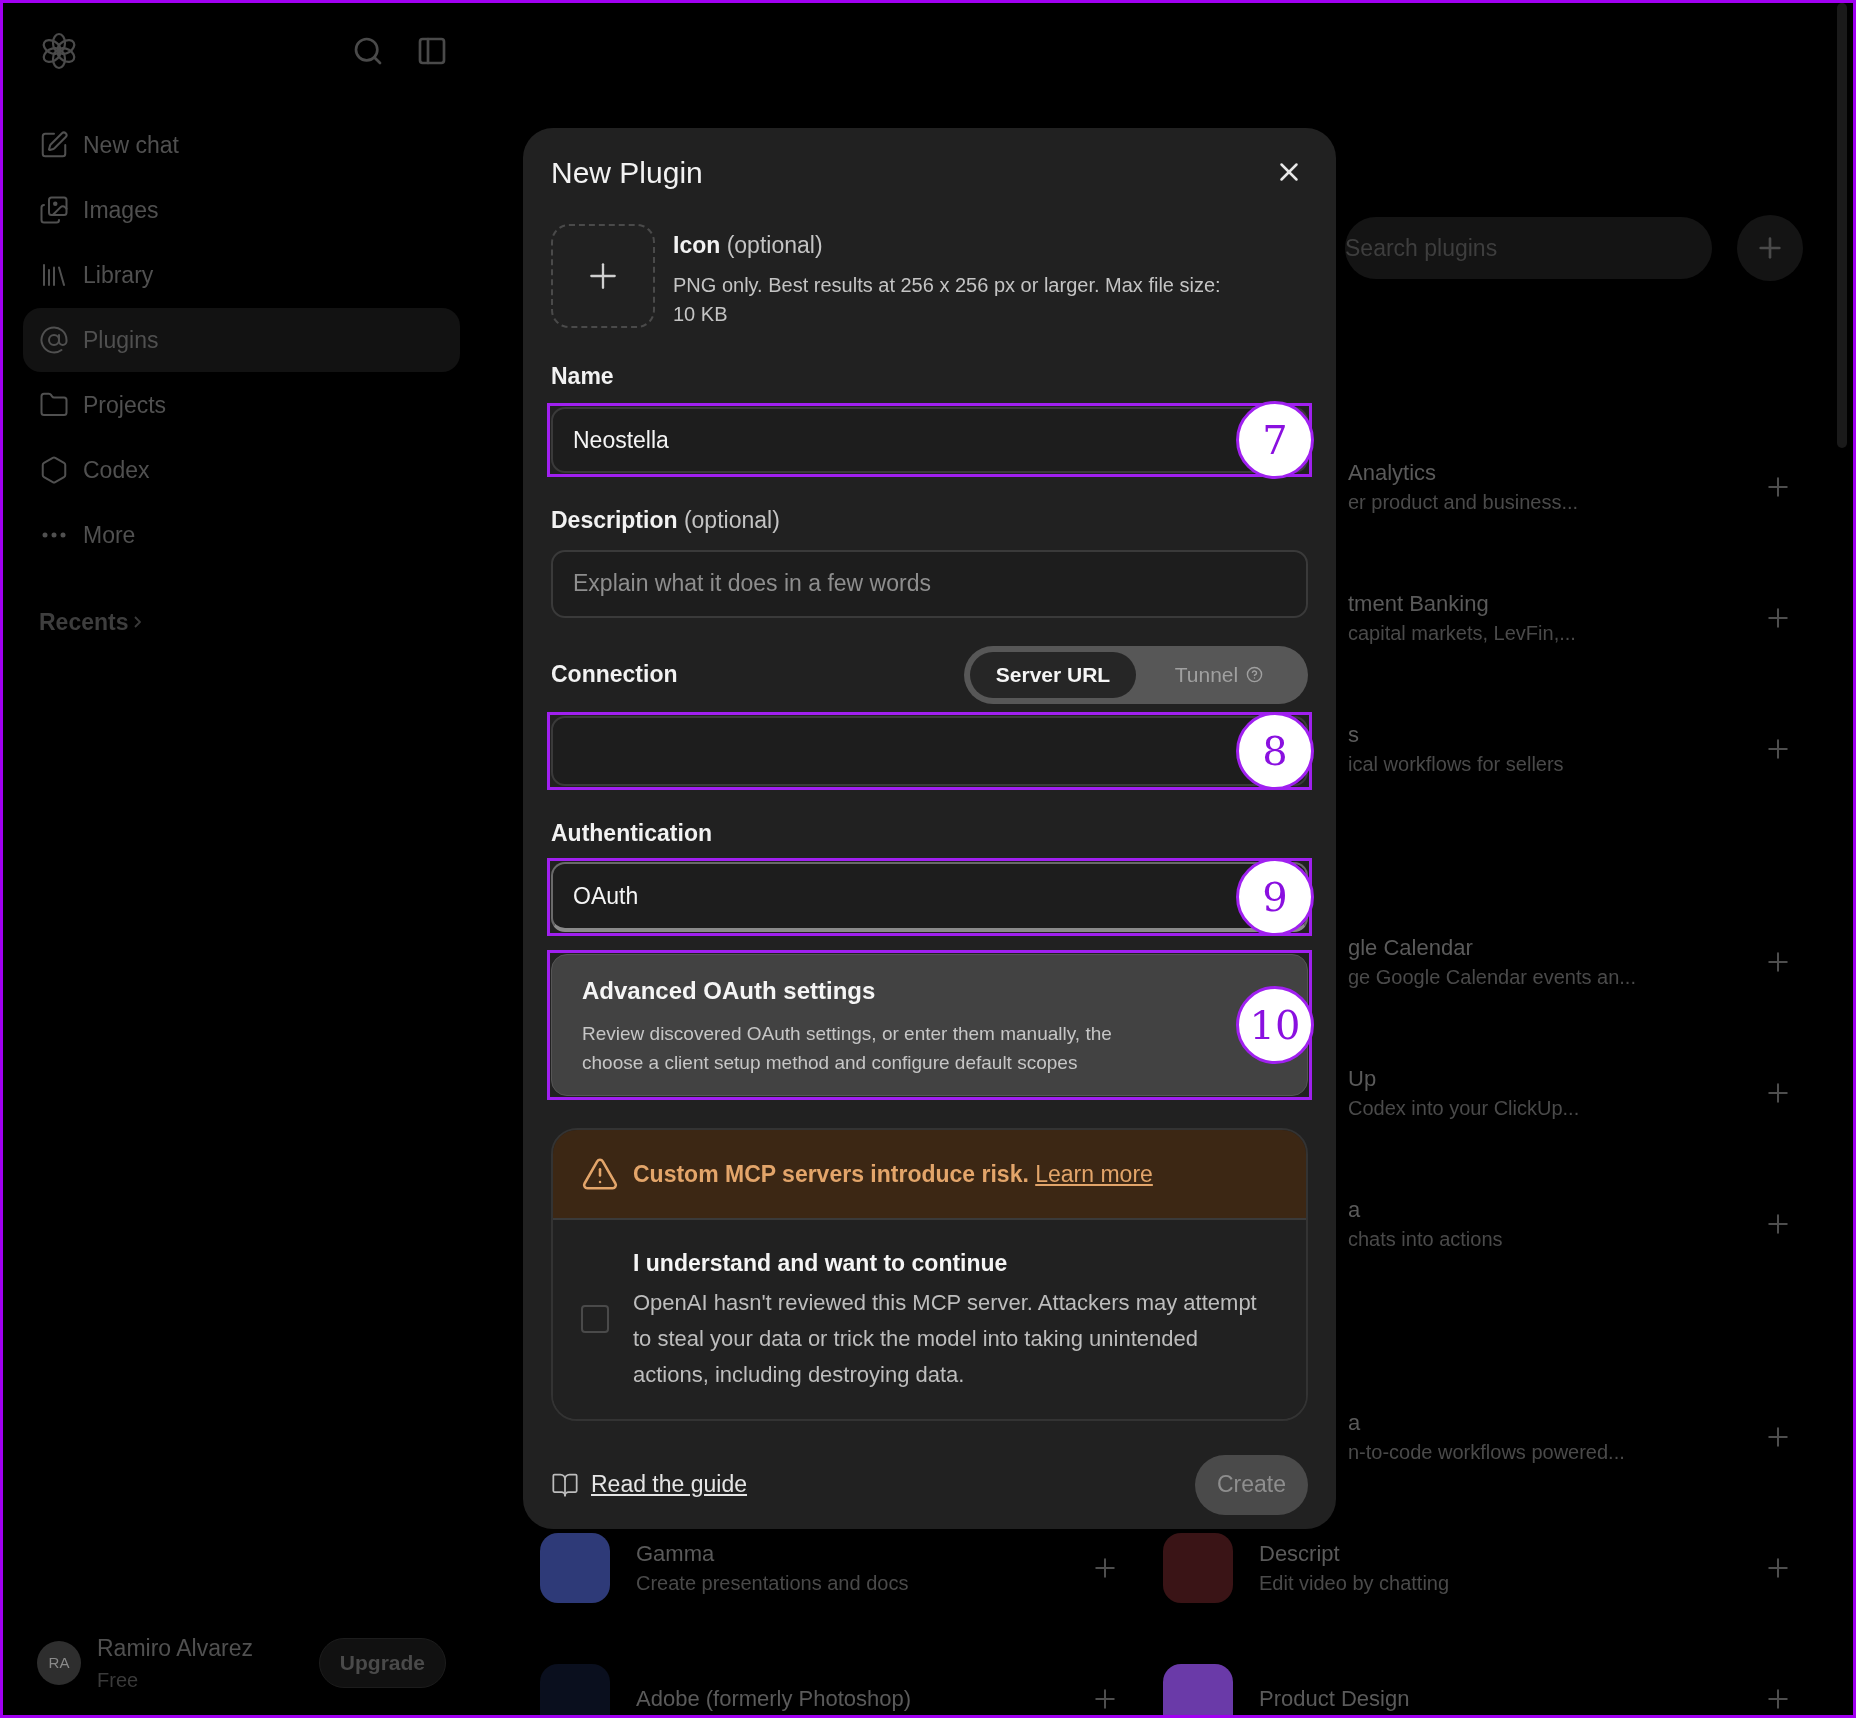  Describe the element at coordinates (1842, 225) in the screenshot. I see `scrollbar-thumb` at that location.